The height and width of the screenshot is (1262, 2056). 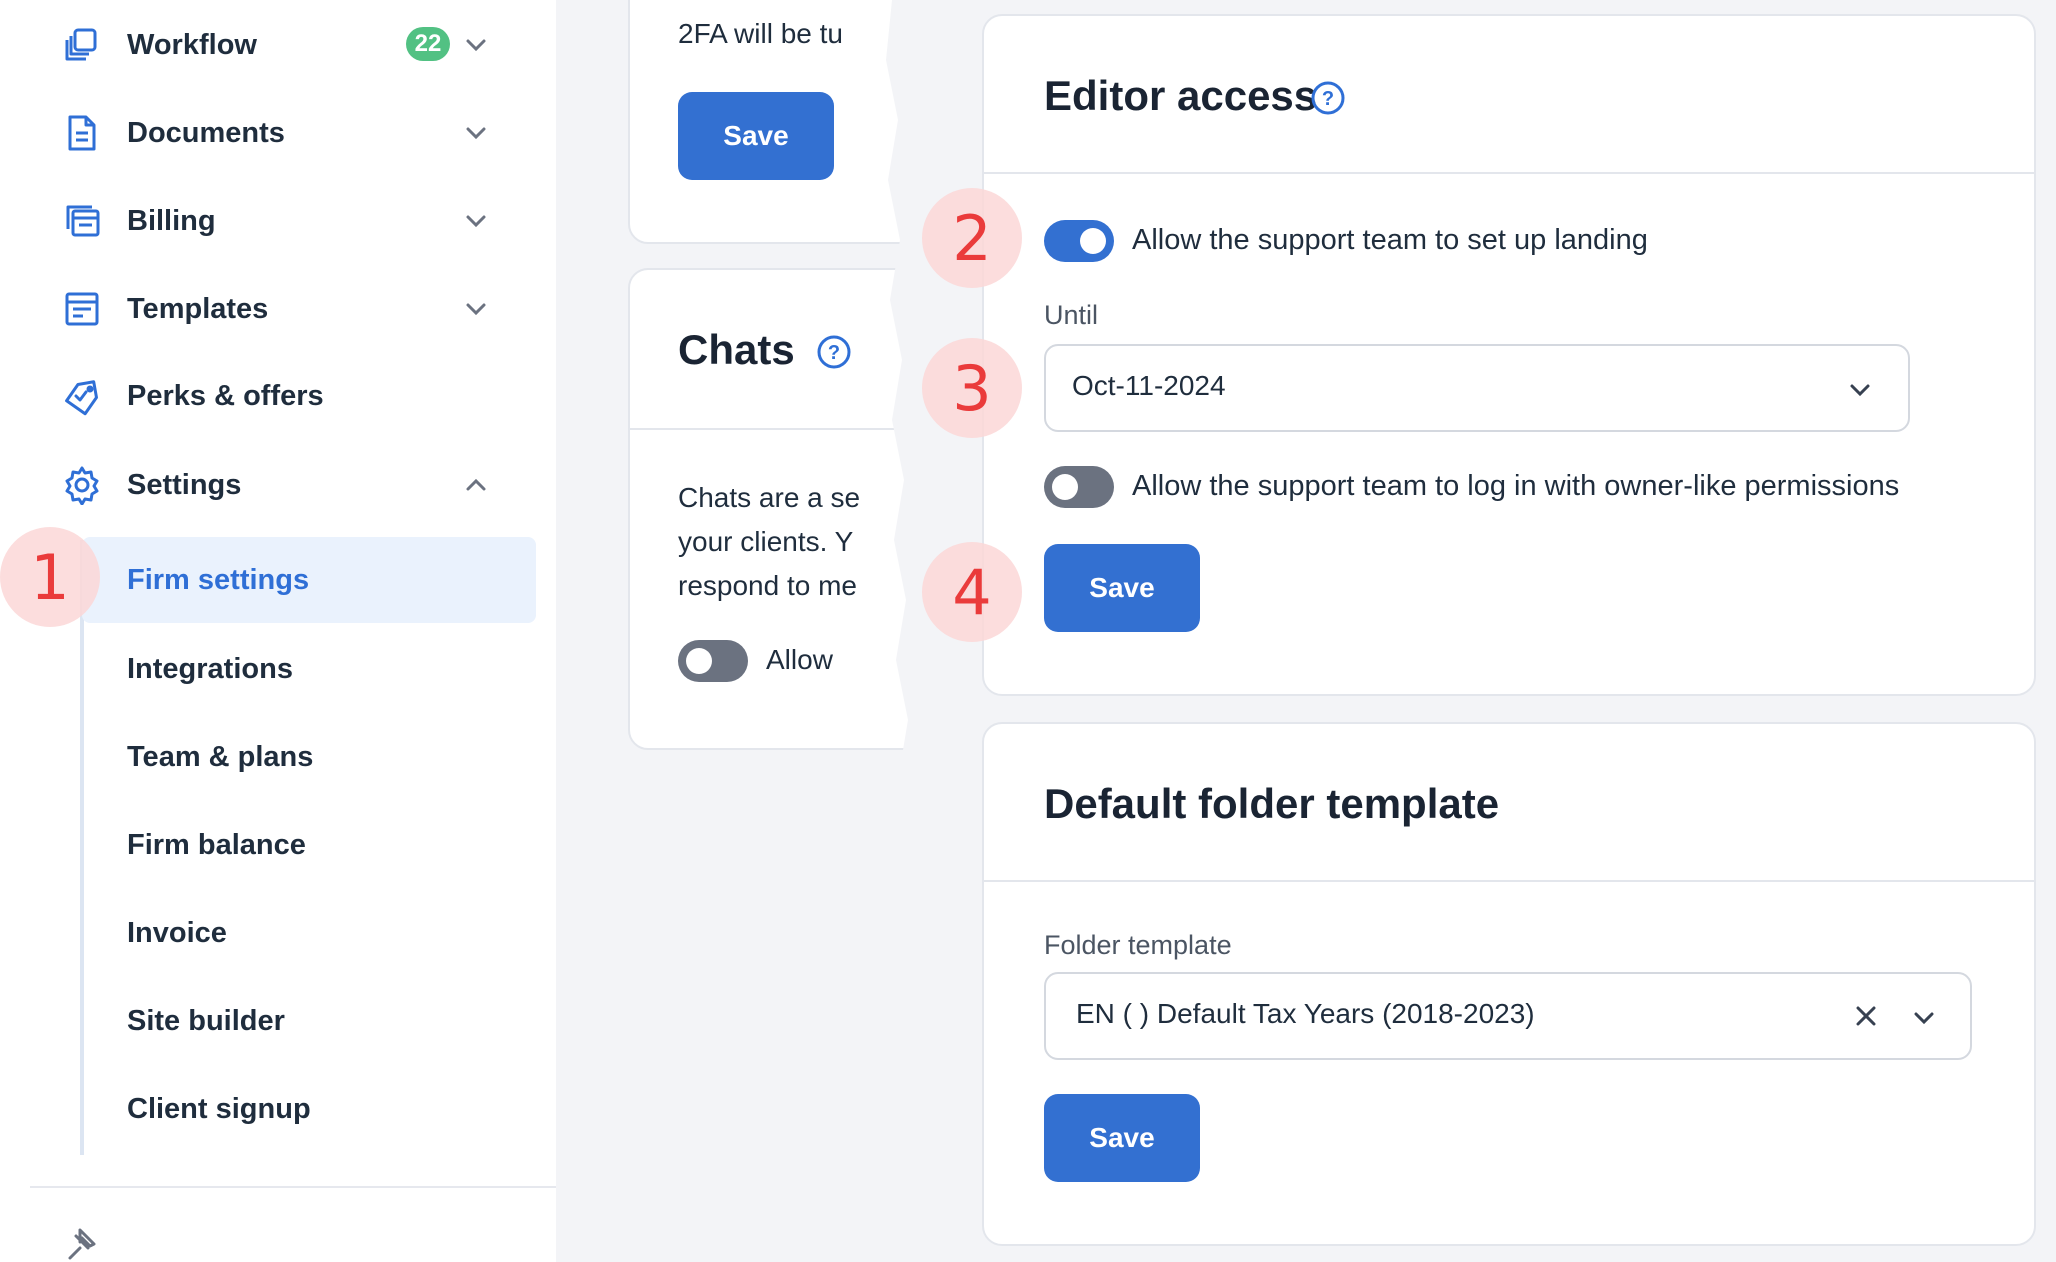 What do you see at coordinates (1272, 803) in the screenshot?
I see `card-title: Default folder template` at bounding box center [1272, 803].